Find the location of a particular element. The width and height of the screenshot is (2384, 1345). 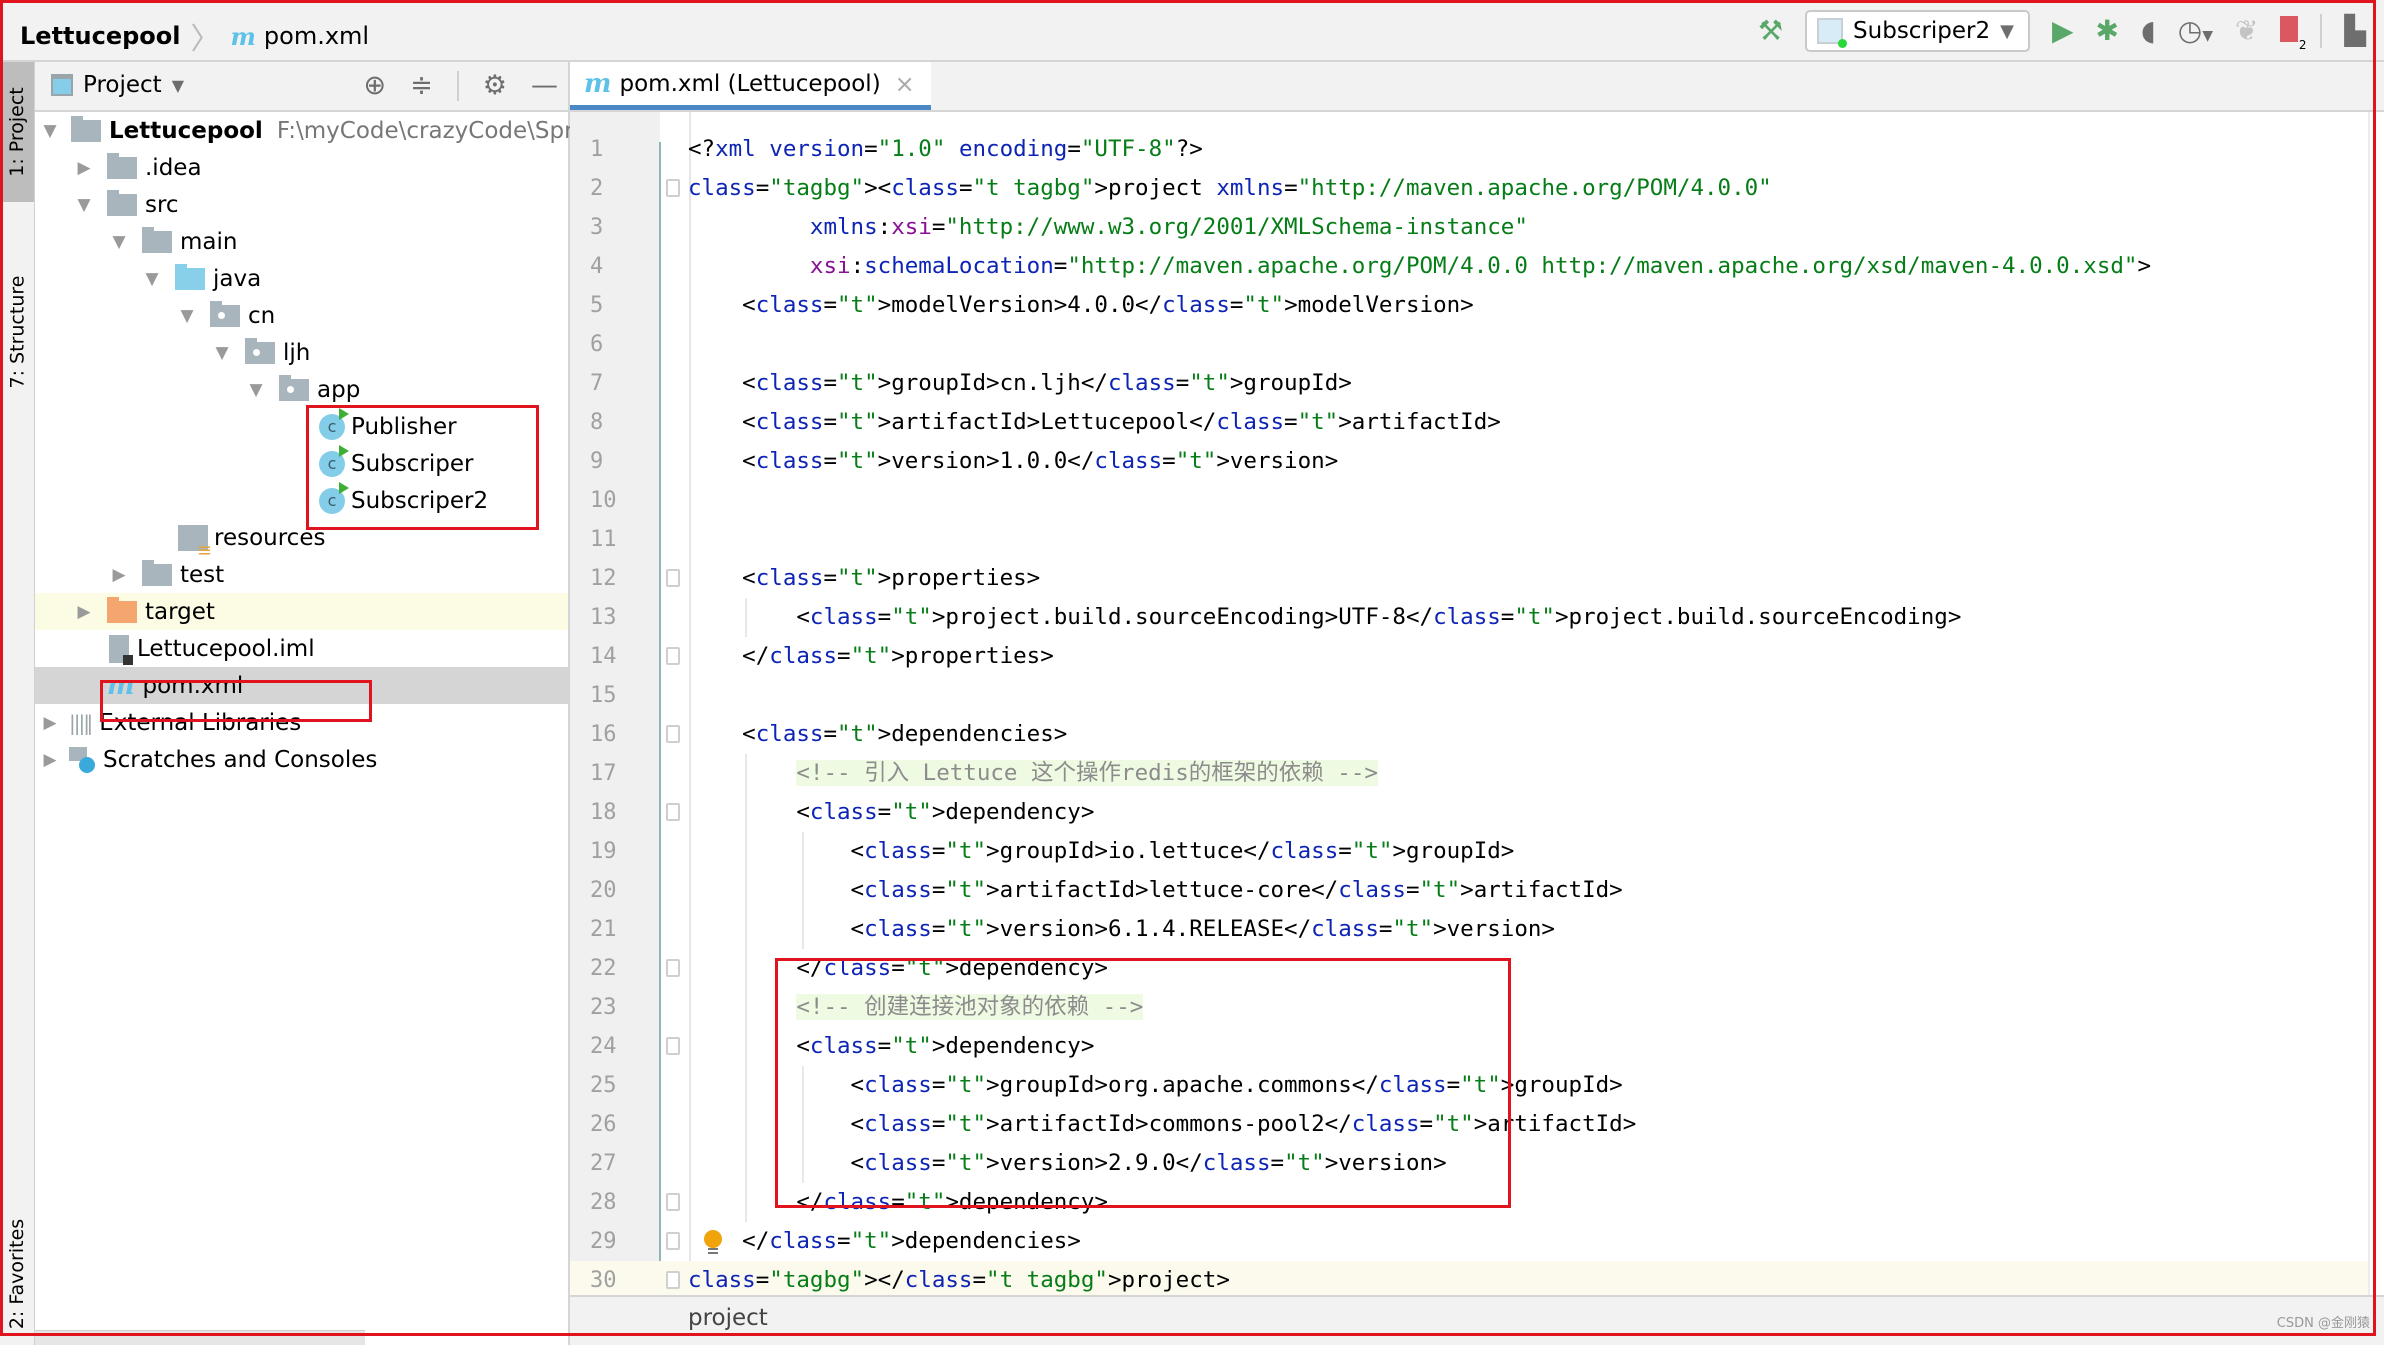

hammer-icon: ⚒ is located at coordinates (1770, 31).